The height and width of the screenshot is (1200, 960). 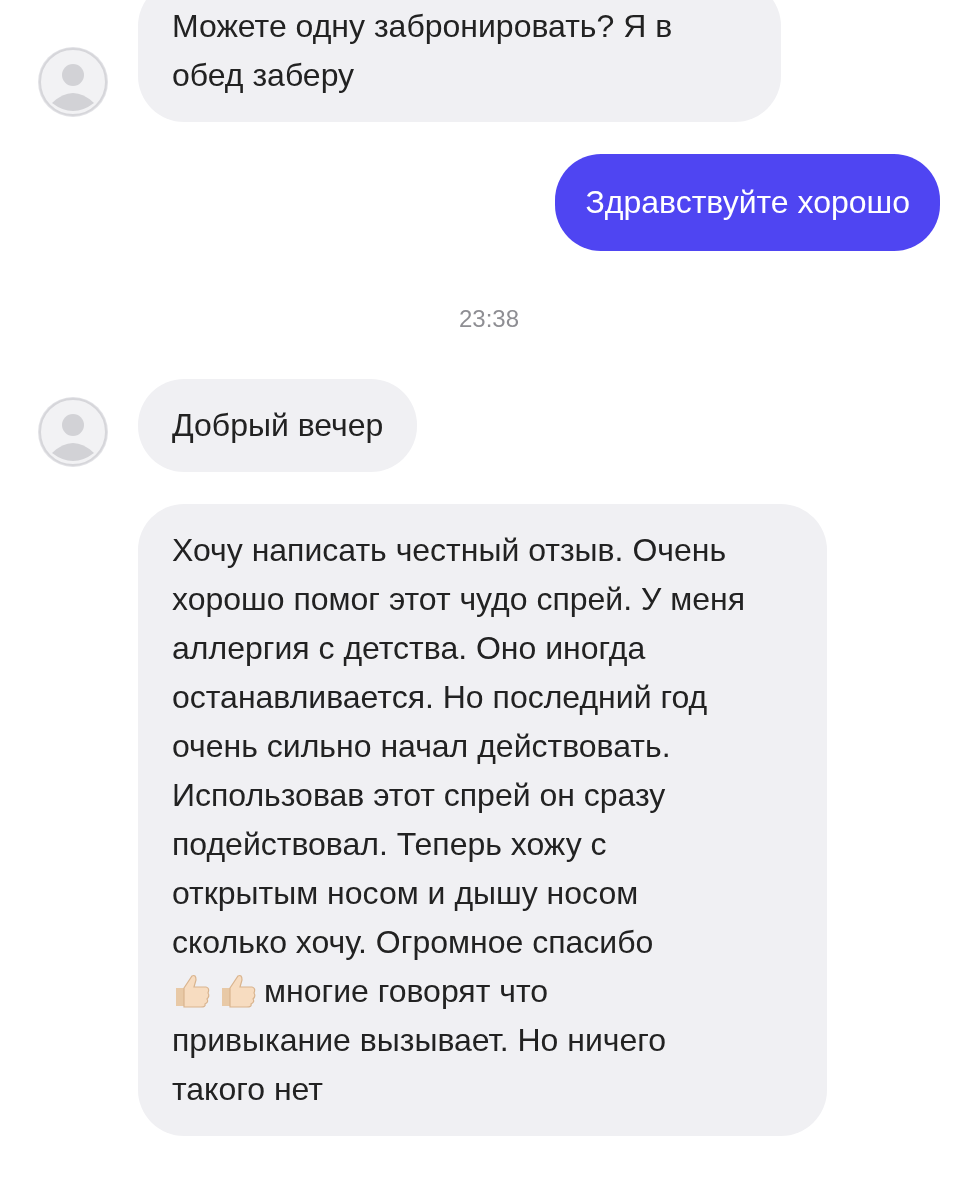 What do you see at coordinates (406, 991) in the screenshot?
I see `message-text: многие говорят что` at bounding box center [406, 991].